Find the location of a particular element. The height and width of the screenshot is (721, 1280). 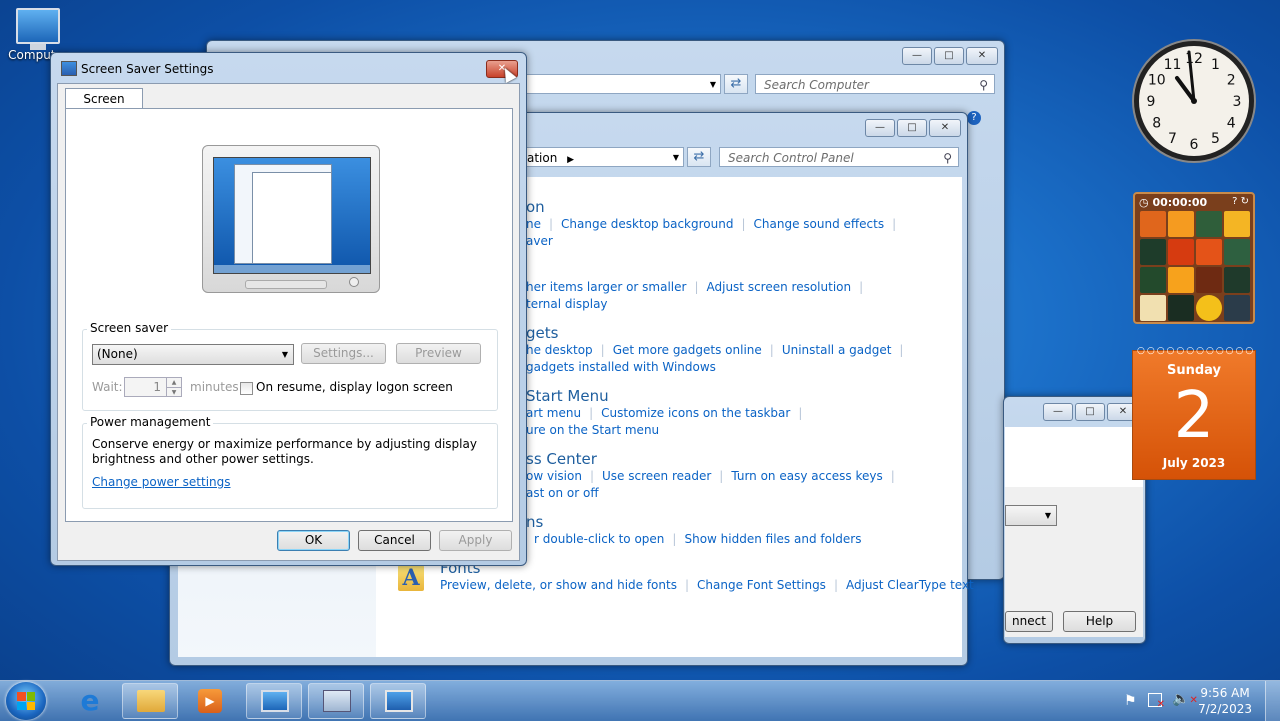

wait-minutes-spinner: 1 ▲ ▼ is located at coordinates (153, 387).